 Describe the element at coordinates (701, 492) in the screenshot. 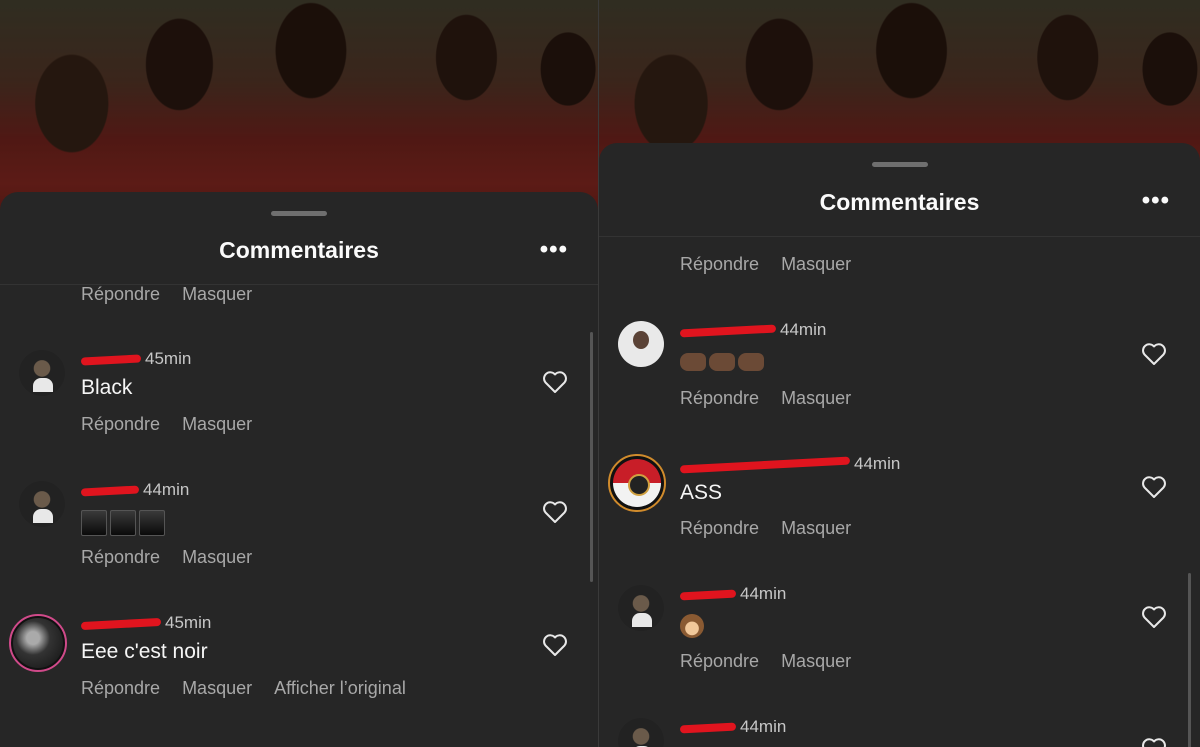

I see `comment-text: ASS` at that location.